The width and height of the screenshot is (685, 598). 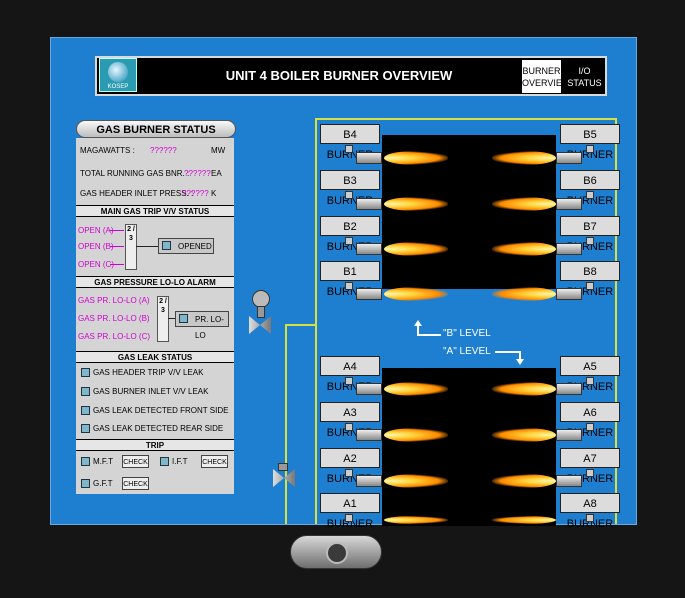 What do you see at coordinates (180, 461) in the screenshot?
I see `ift-label: I.F.T` at bounding box center [180, 461].